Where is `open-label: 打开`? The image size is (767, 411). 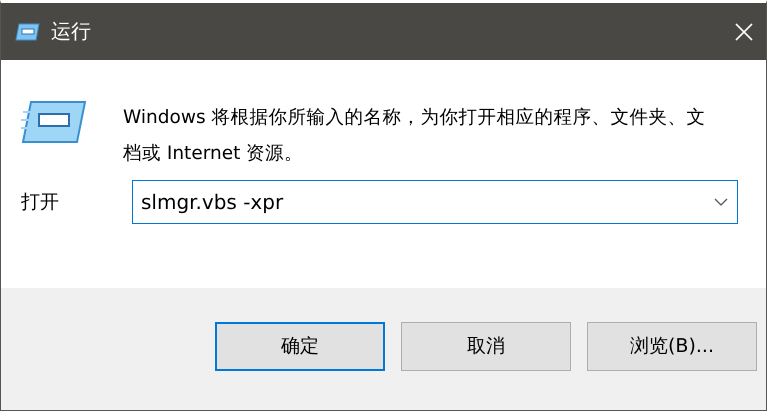 open-label: 打开 is located at coordinates (40, 202).